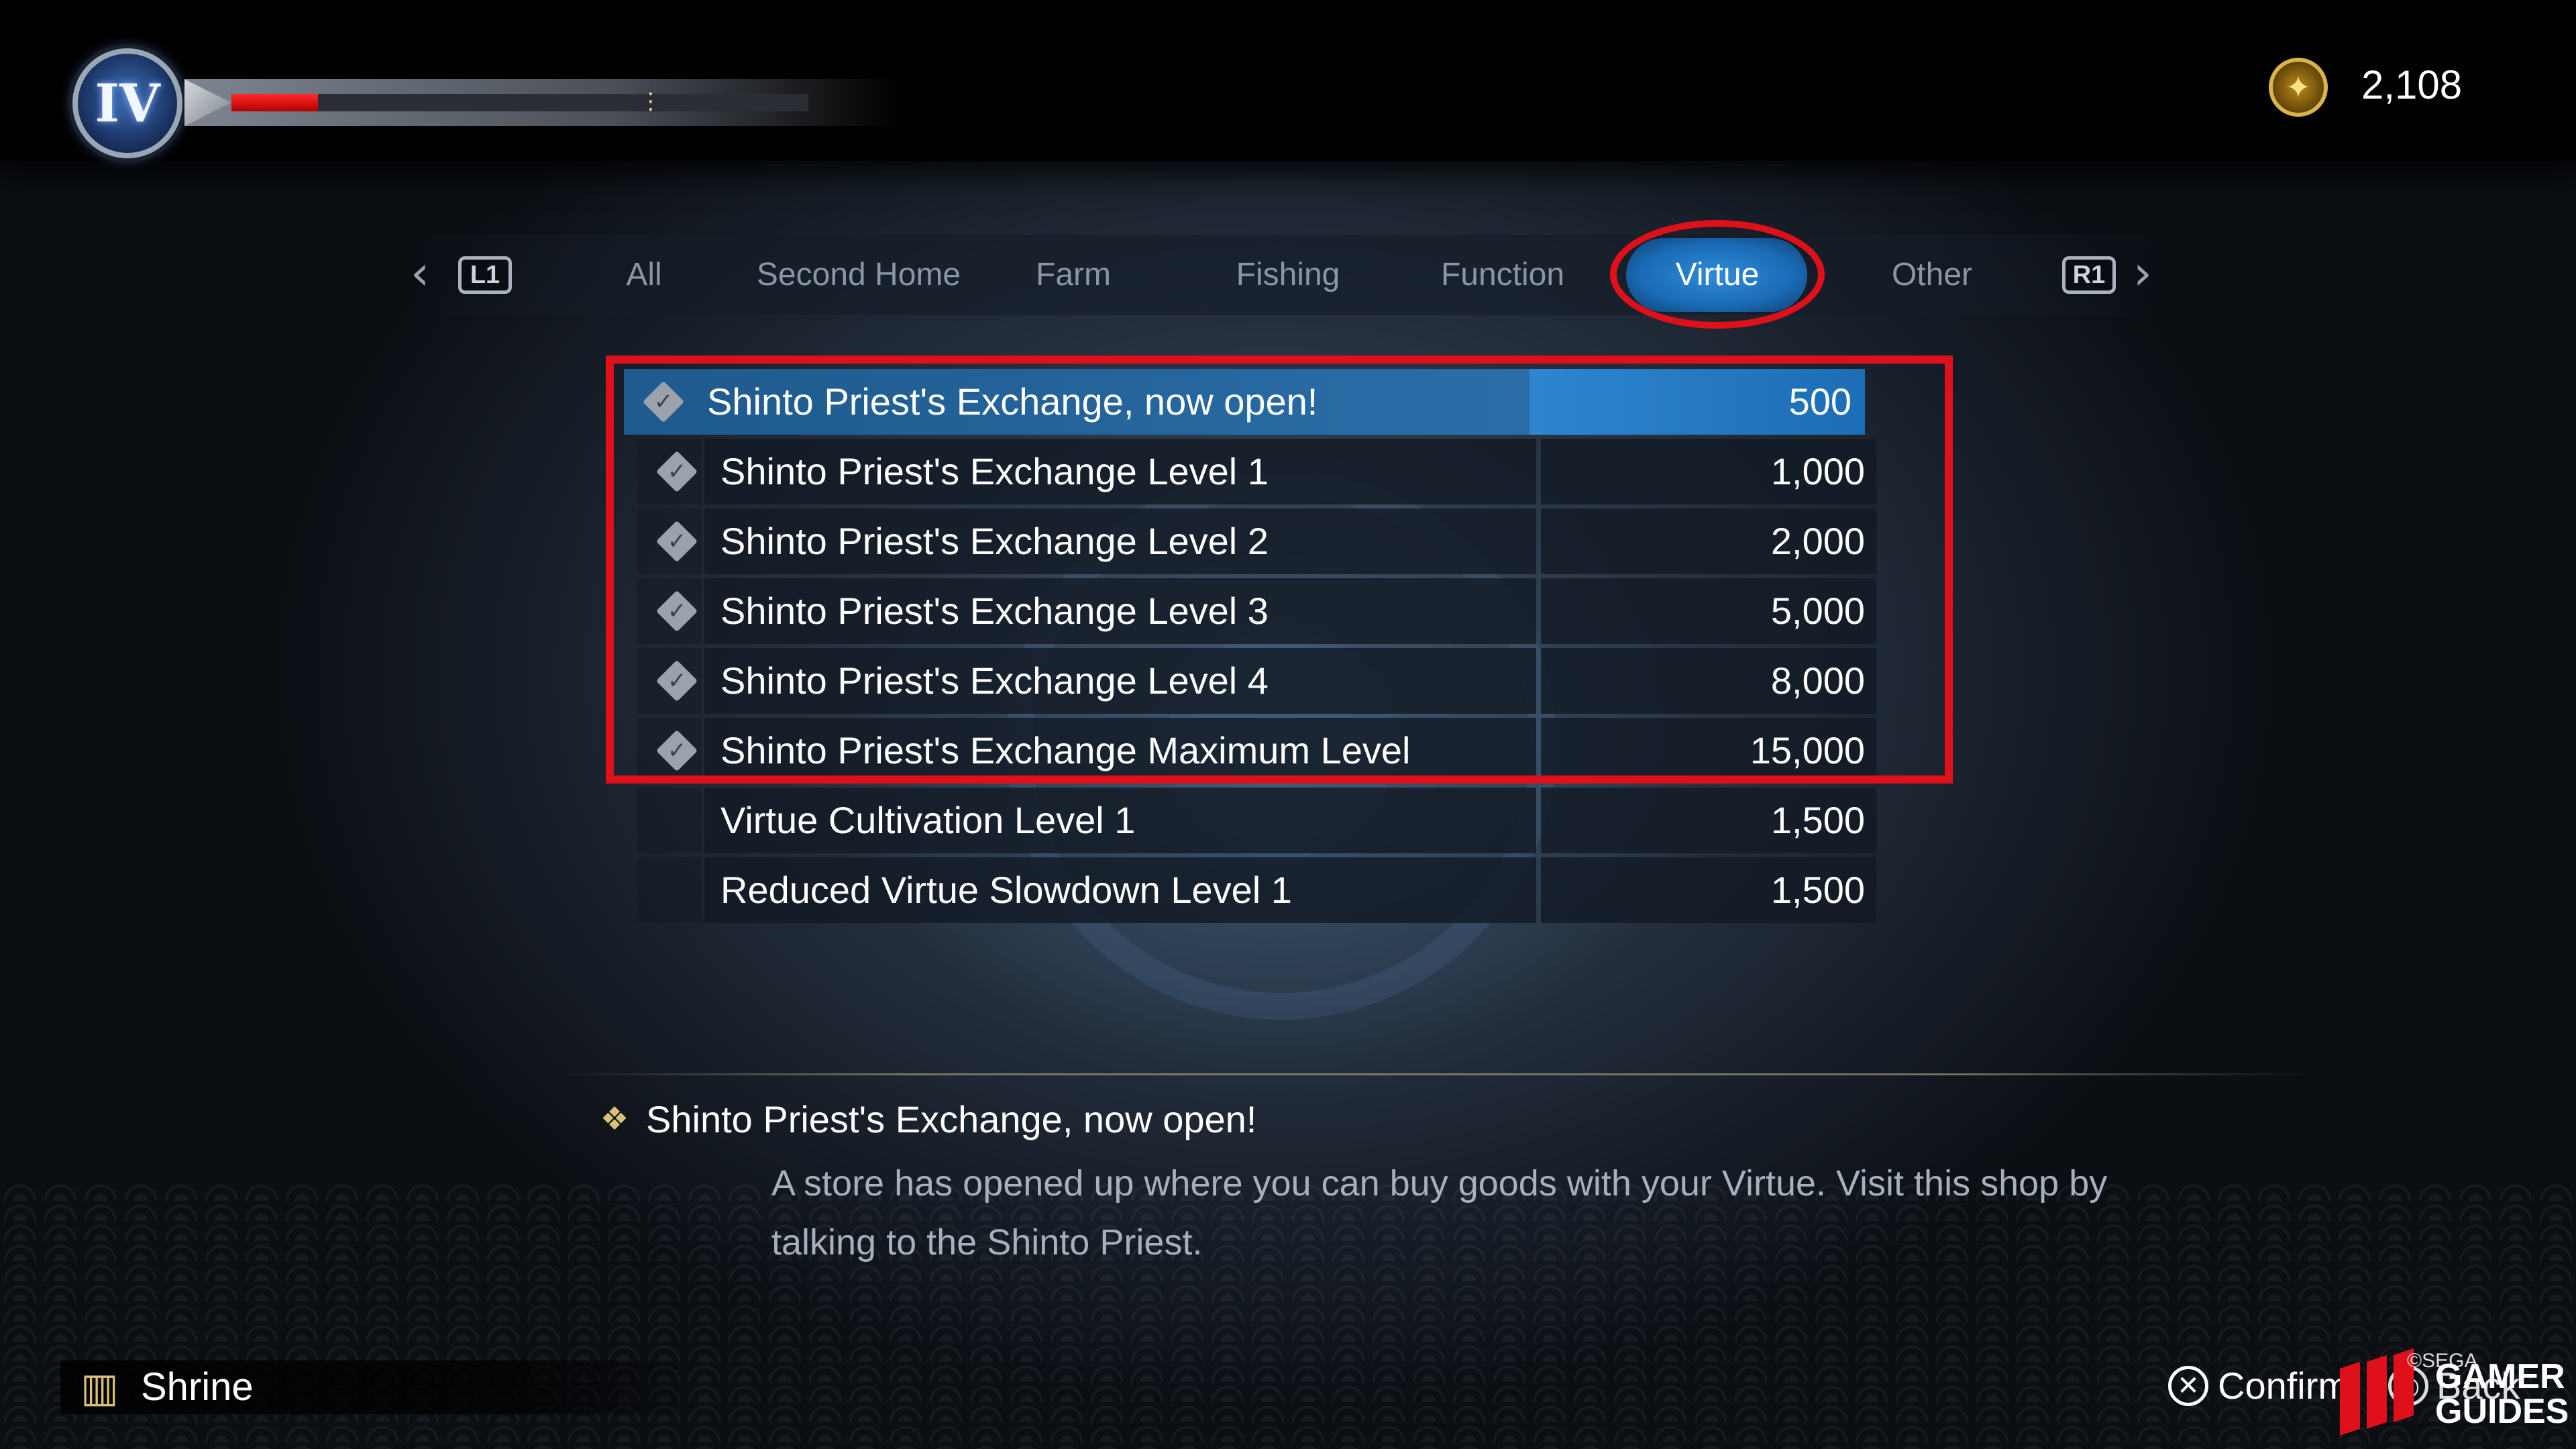  What do you see at coordinates (197, 1387) in the screenshot?
I see `location-label: Shrine` at bounding box center [197, 1387].